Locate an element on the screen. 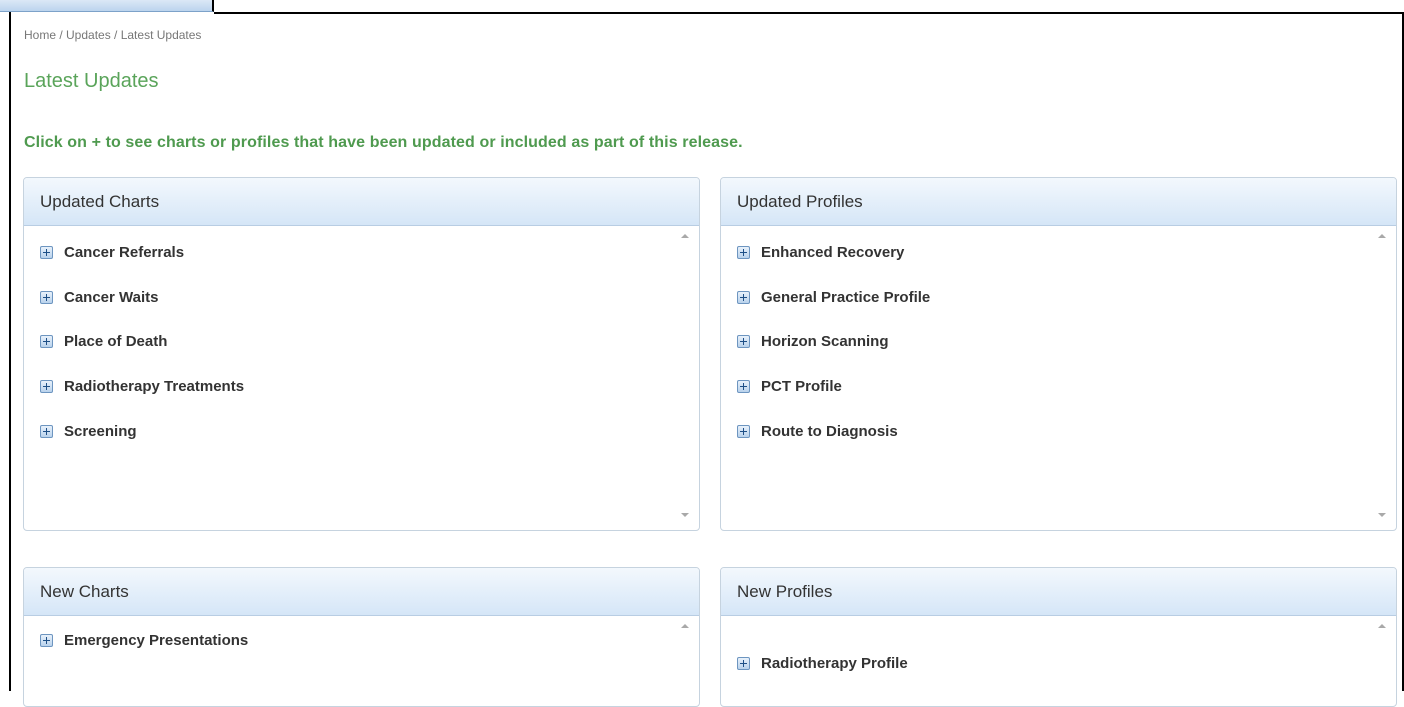 The image size is (1404, 707). content-frame-left is located at coordinates (10, 351).